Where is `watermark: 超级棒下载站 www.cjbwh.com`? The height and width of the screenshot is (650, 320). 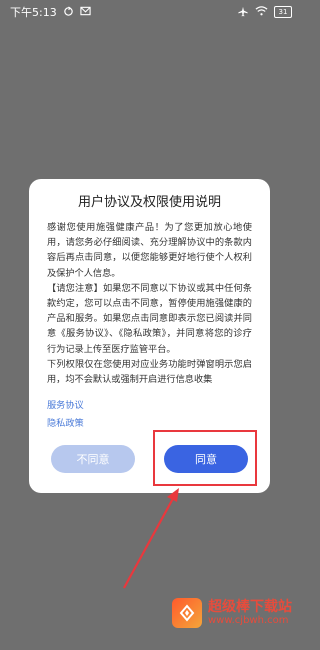 watermark: 超级棒下载站 www.cjbwh.com is located at coordinates (232, 613).